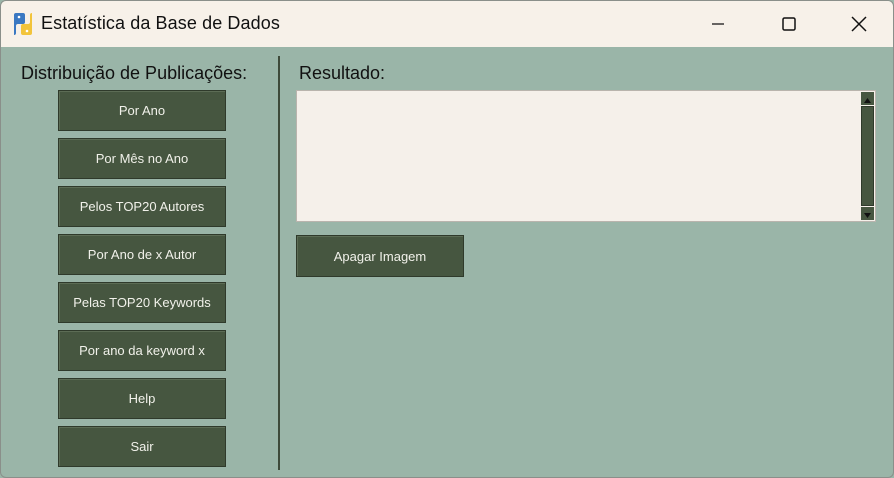 This screenshot has height=478, width=894. What do you see at coordinates (142, 206) in the screenshot?
I see `top20-authors-button: Pelos TOP20 Autores` at bounding box center [142, 206].